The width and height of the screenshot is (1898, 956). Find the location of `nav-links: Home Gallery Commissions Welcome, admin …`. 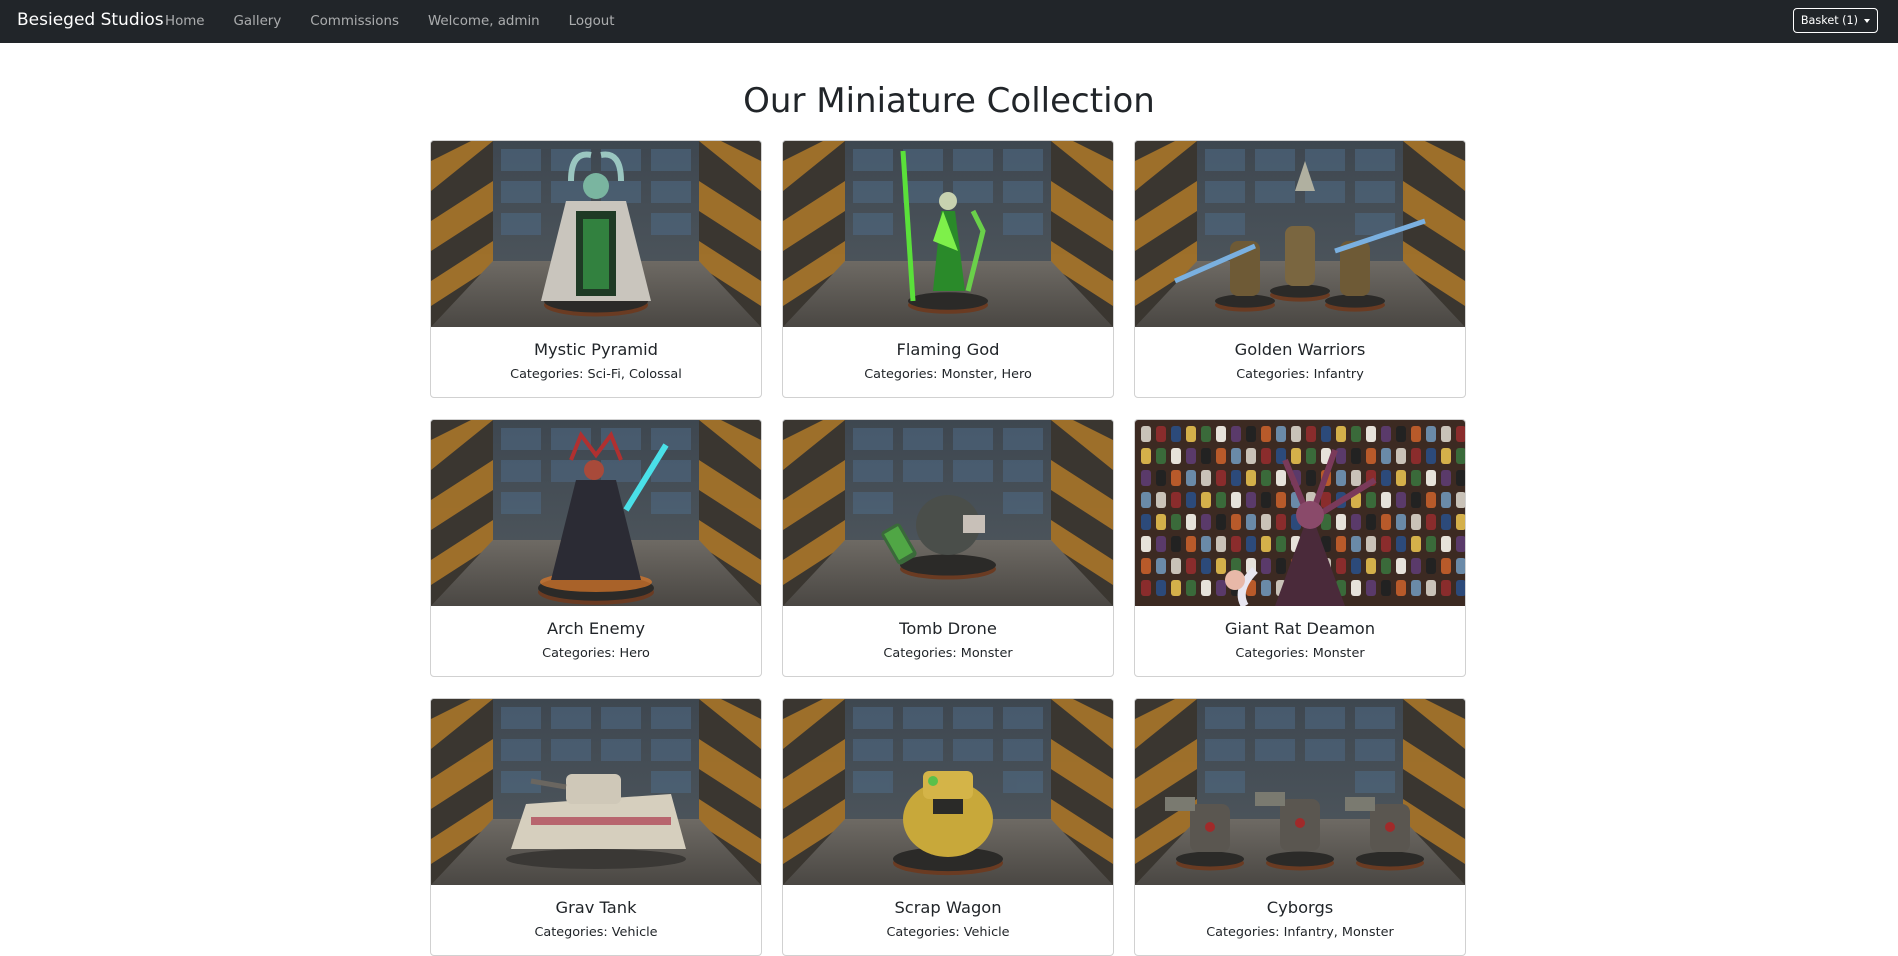

nav-links: Home Gallery Commissions Welcome, admin … is located at coordinates (404, 21).